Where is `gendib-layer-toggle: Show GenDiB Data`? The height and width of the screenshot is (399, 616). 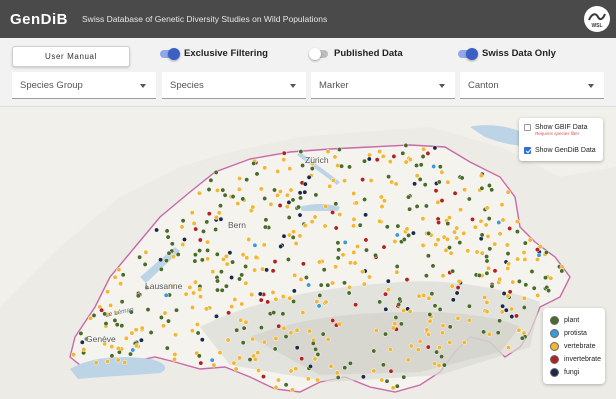
gendib-layer-toggle: Show GenDiB Data is located at coordinates (560, 150).